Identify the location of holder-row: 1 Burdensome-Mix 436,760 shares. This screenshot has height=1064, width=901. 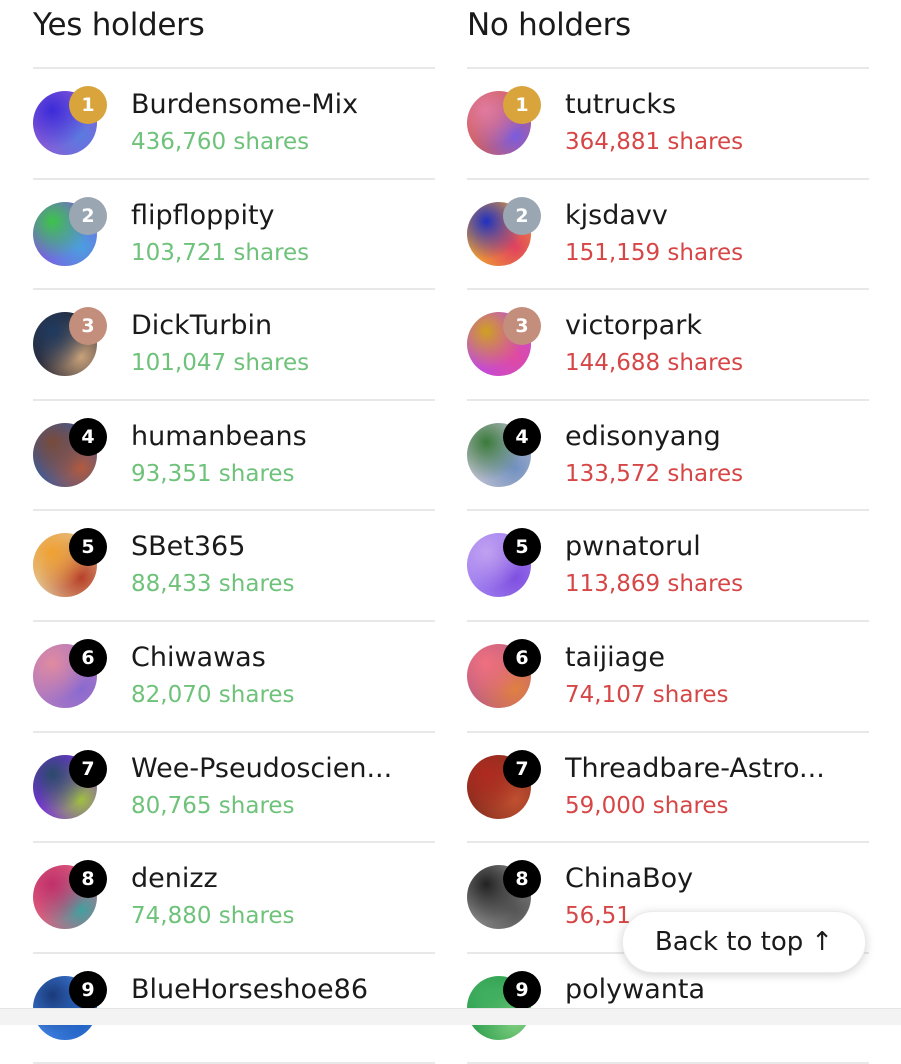
(234, 124).